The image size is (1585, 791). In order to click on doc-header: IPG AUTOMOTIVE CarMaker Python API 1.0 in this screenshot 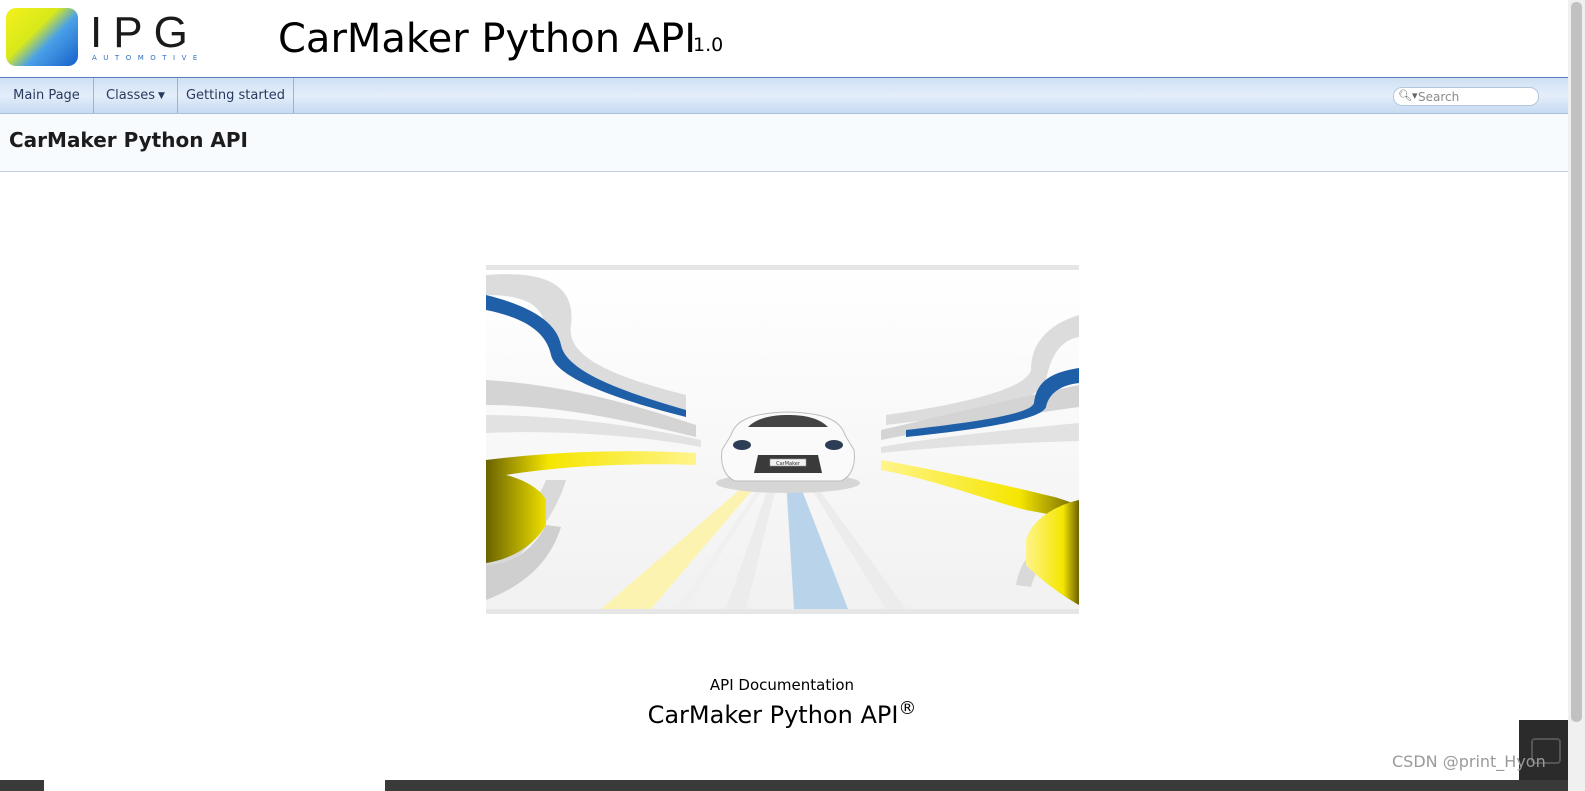, I will do `click(784, 39)`.